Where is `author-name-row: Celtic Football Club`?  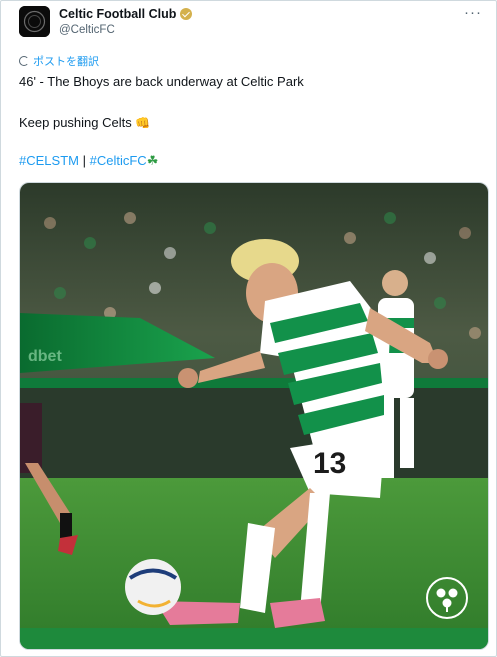 author-name-row: Celtic Football Club is located at coordinates (126, 14).